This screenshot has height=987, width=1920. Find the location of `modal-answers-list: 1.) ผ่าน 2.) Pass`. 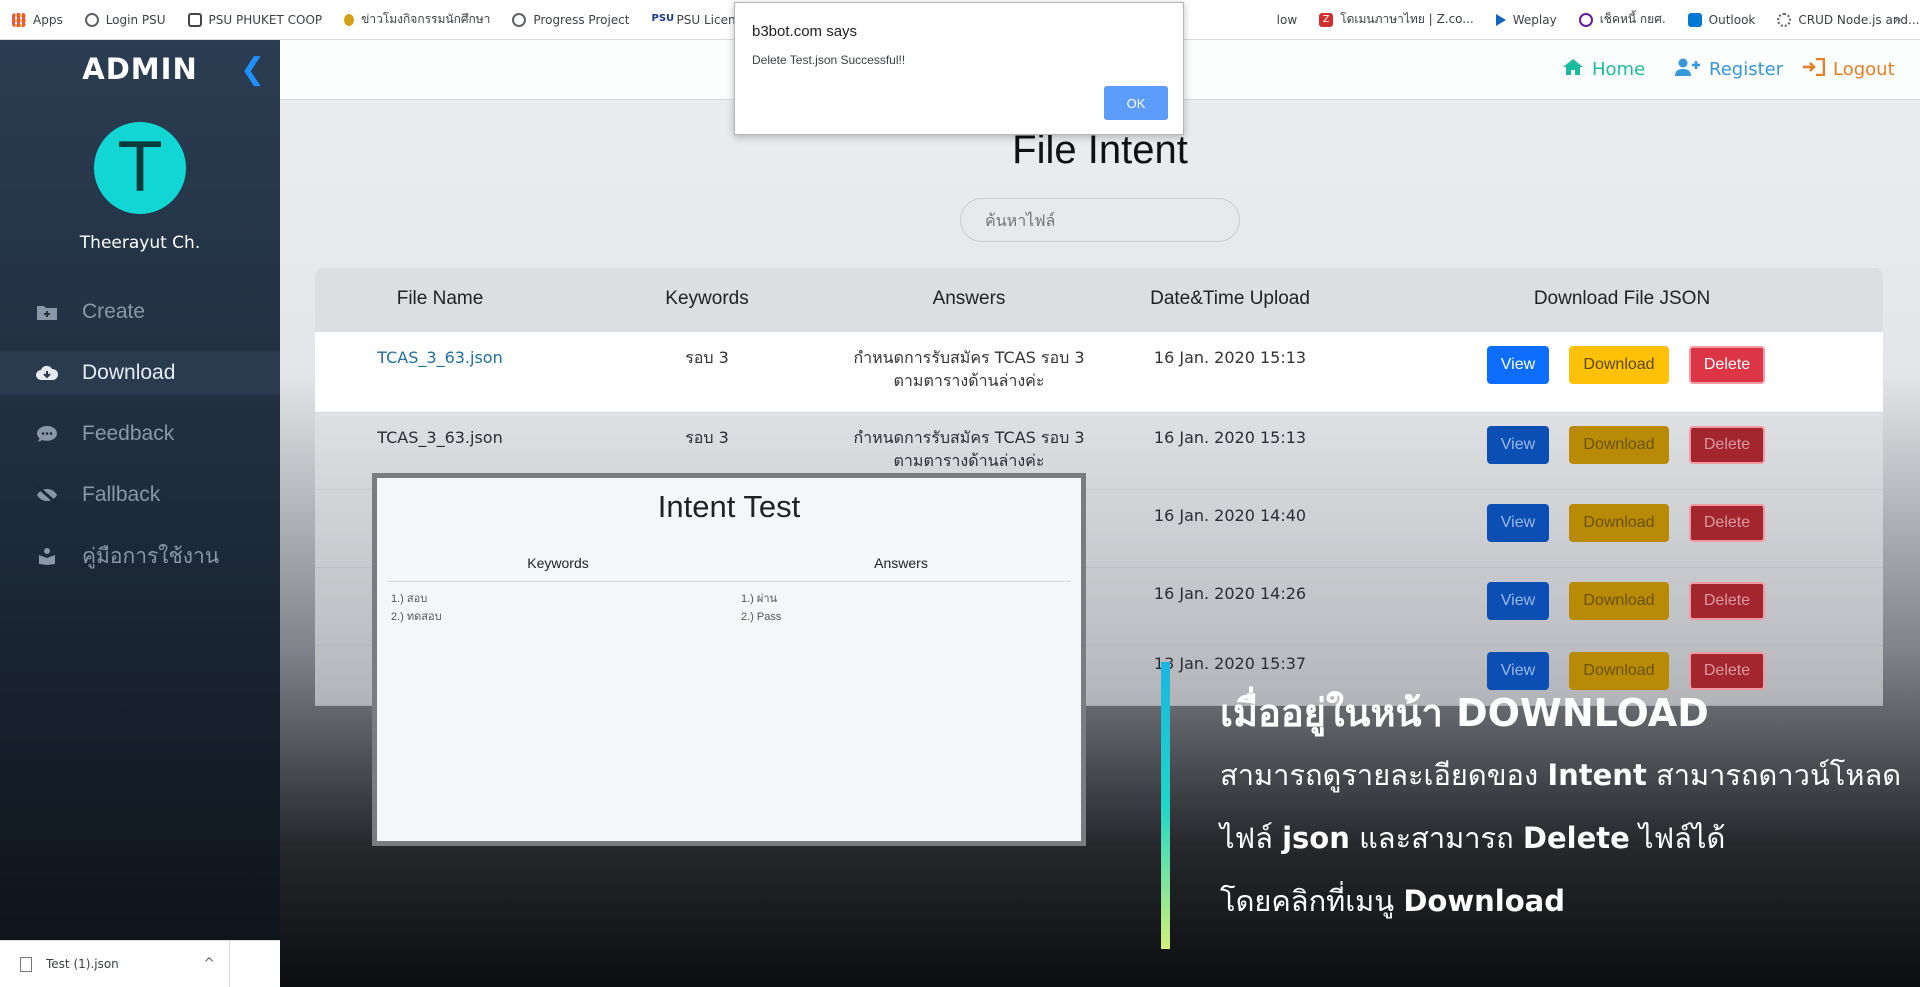

modal-answers-list: 1.) ผ่าน 2.) Pass is located at coordinates (761, 608).